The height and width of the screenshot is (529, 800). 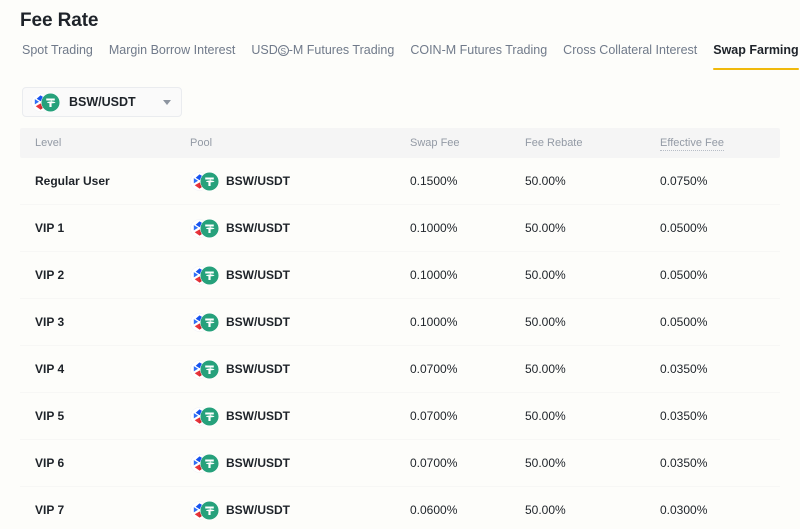 I want to click on pair-selector: BSW/USDT, so click(x=102, y=102).